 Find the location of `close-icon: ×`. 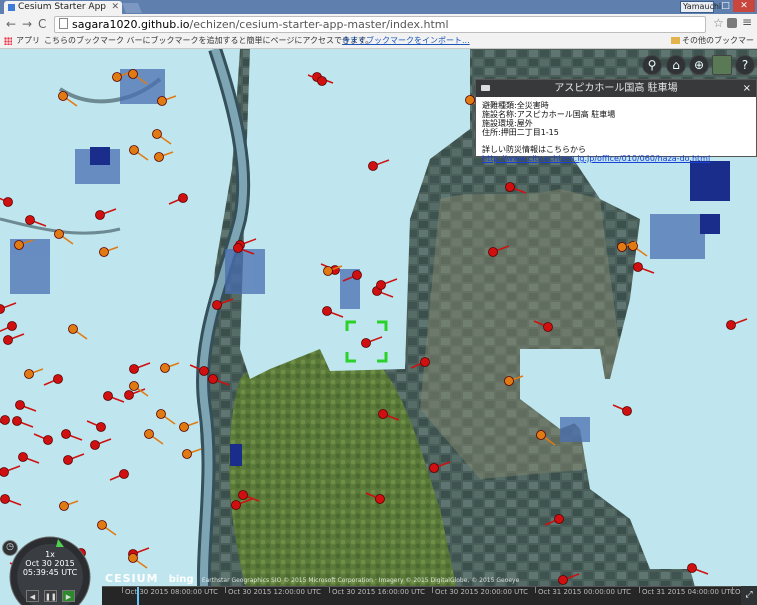

close-icon: × is located at coordinates (747, 88).